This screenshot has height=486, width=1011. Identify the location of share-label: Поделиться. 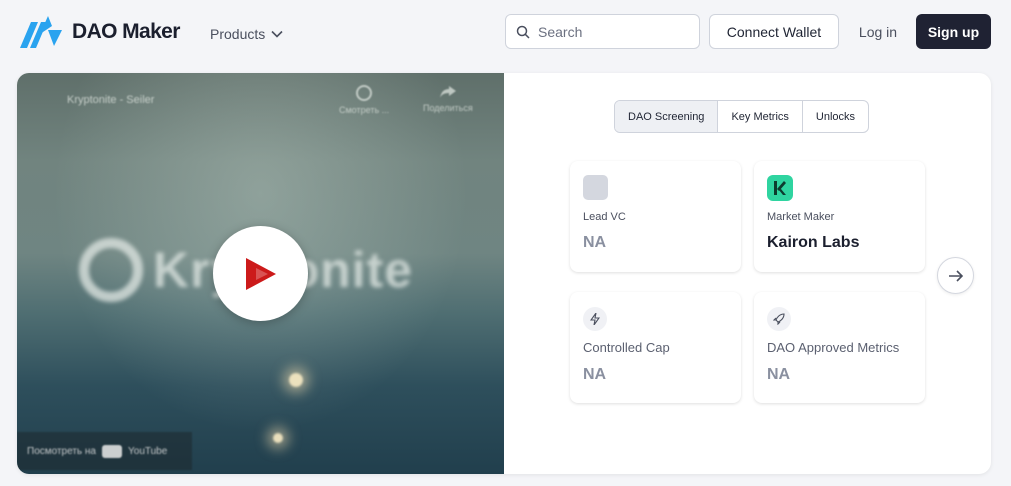
(448, 108).